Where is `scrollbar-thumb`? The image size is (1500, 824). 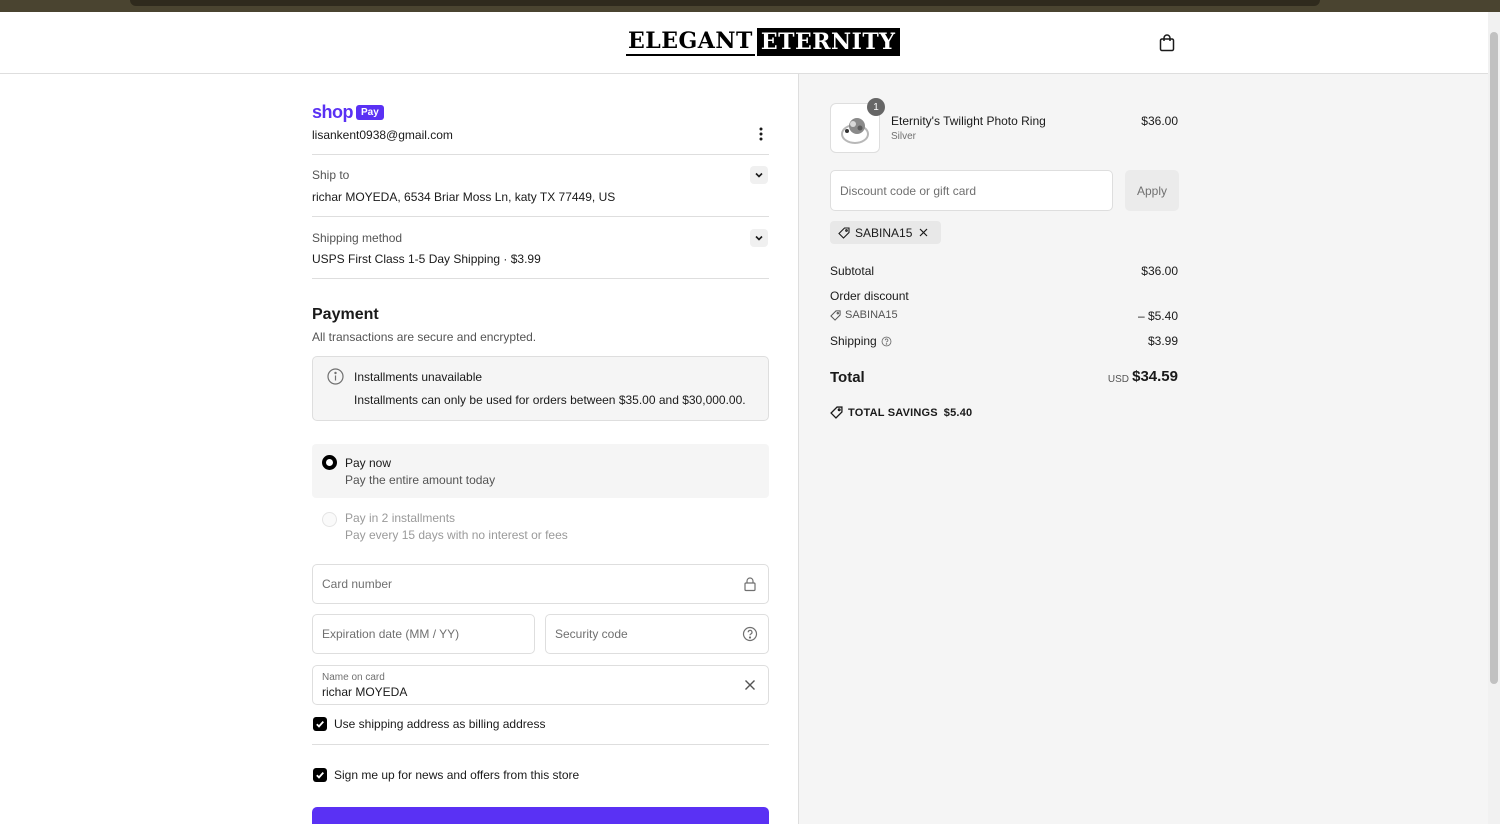
scrollbar-thumb is located at coordinates (1494, 358).